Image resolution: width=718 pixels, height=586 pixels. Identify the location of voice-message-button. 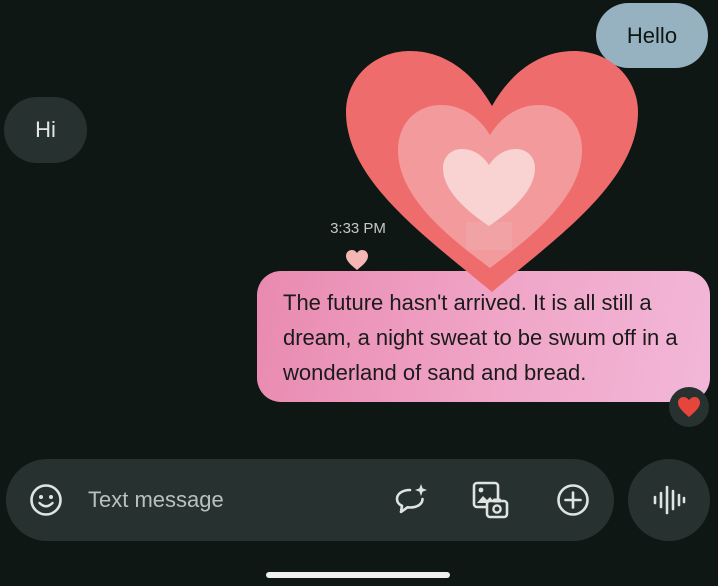
(669, 500).